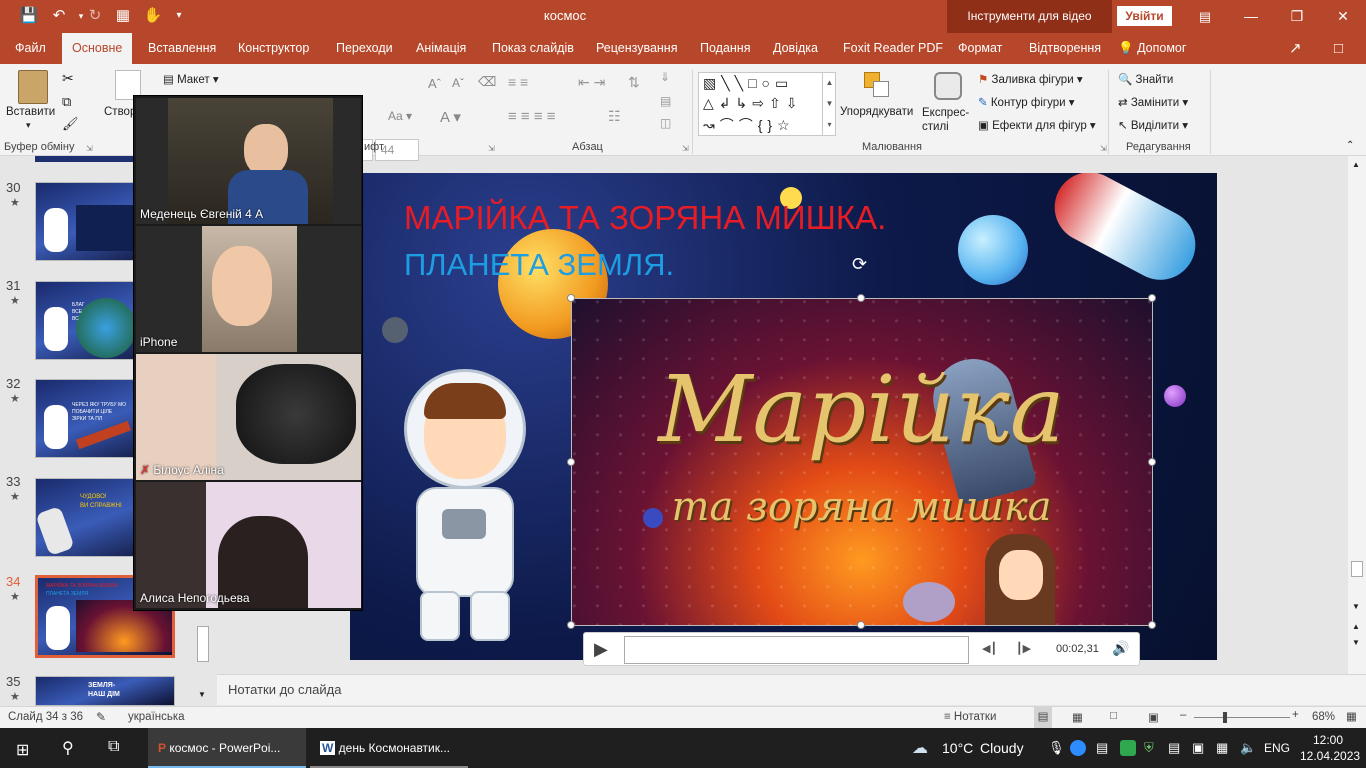  Describe the element at coordinates (1153, 125) in the screenshot. I see `select-button: ↖ Виділити ▾` at that location.